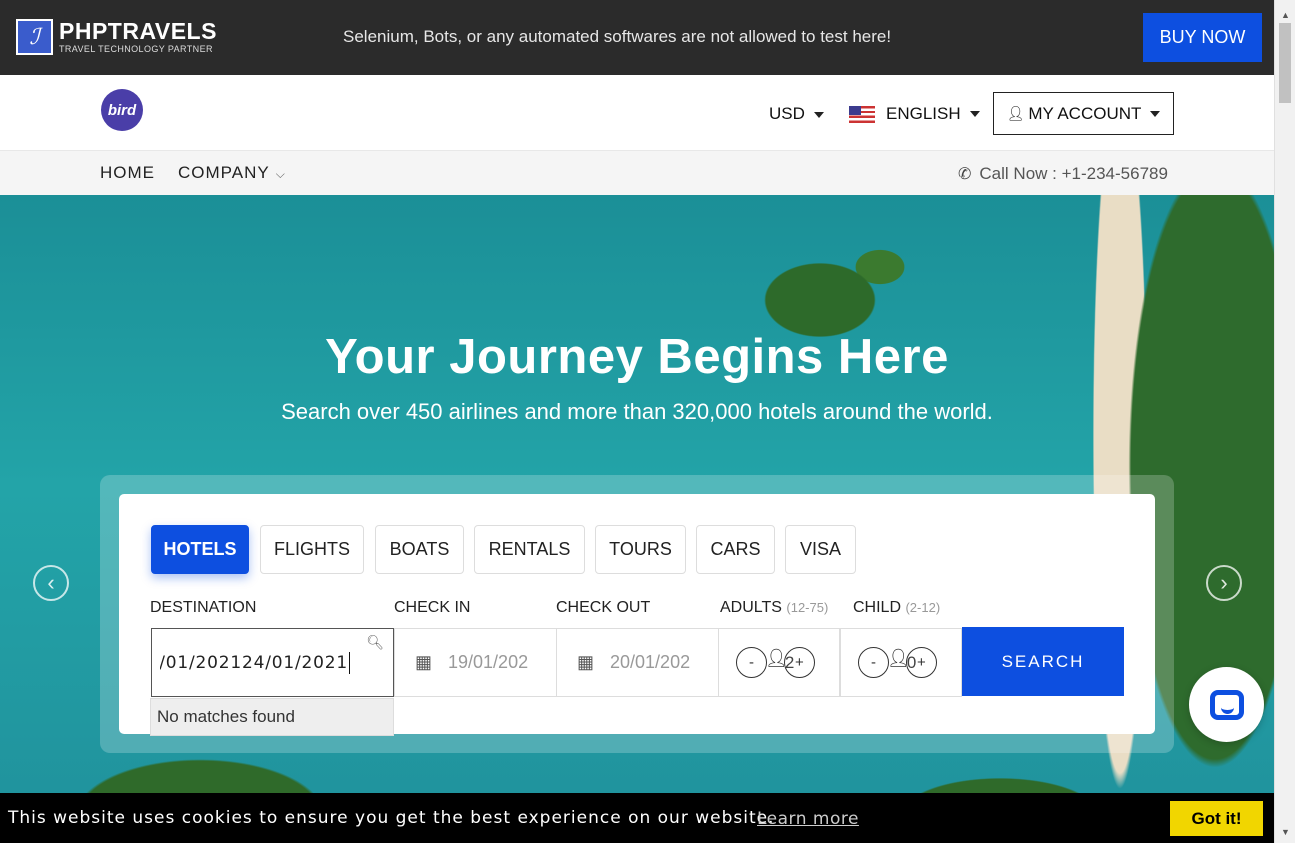 The height and width of the screenshot is (843, 1295). Describe the element at coordinates (122, 110) in the screenshot. I see `site-logo: bird` at that location.